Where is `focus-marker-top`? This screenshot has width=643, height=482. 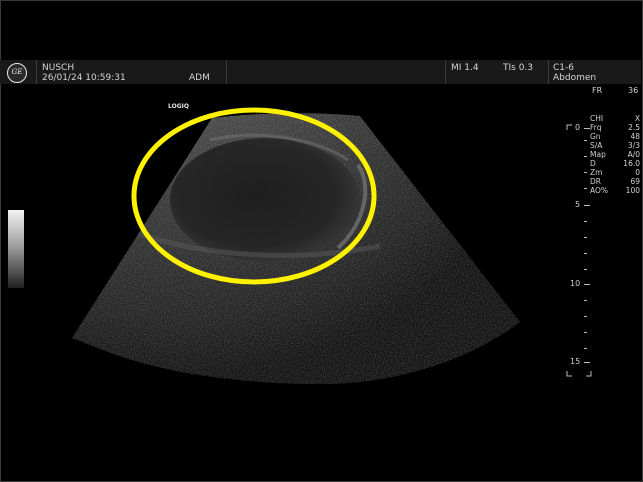
focus-marker-top is located at coordinates (569, 127).